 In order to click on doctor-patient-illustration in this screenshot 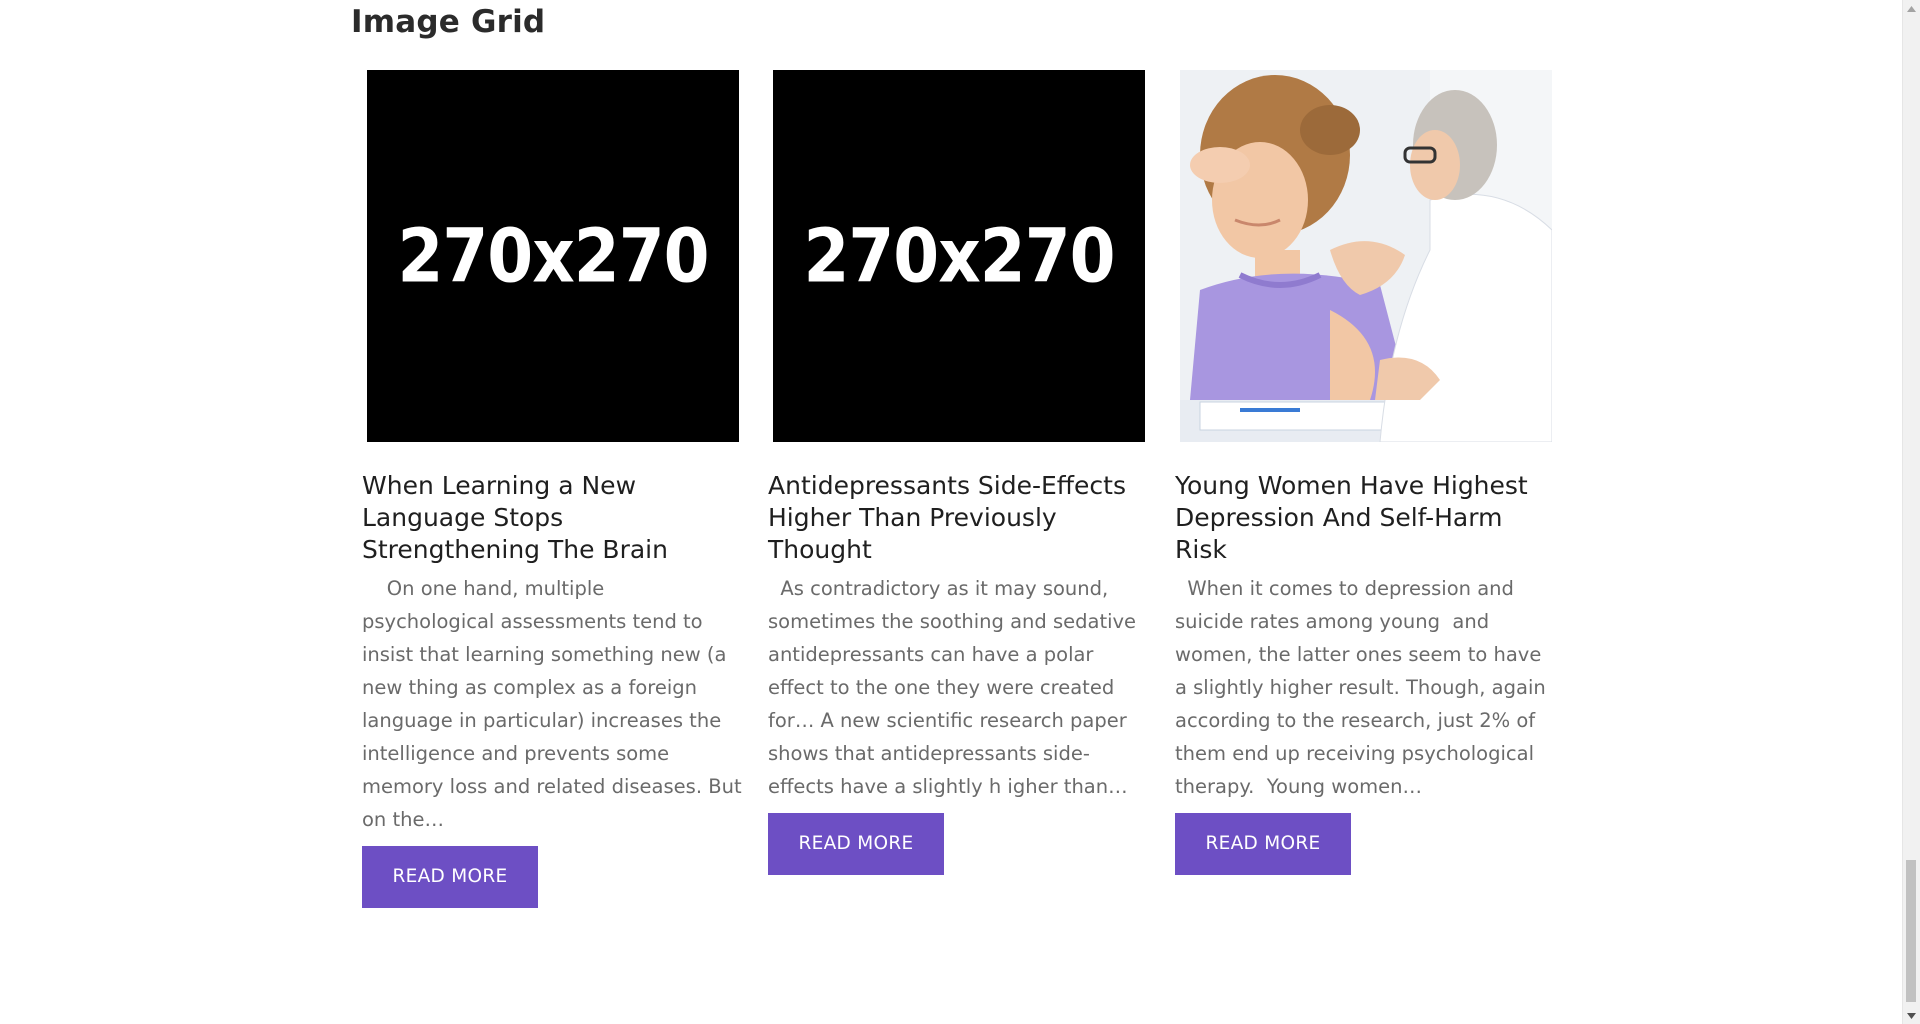, I will do `click(1366, 256)`.